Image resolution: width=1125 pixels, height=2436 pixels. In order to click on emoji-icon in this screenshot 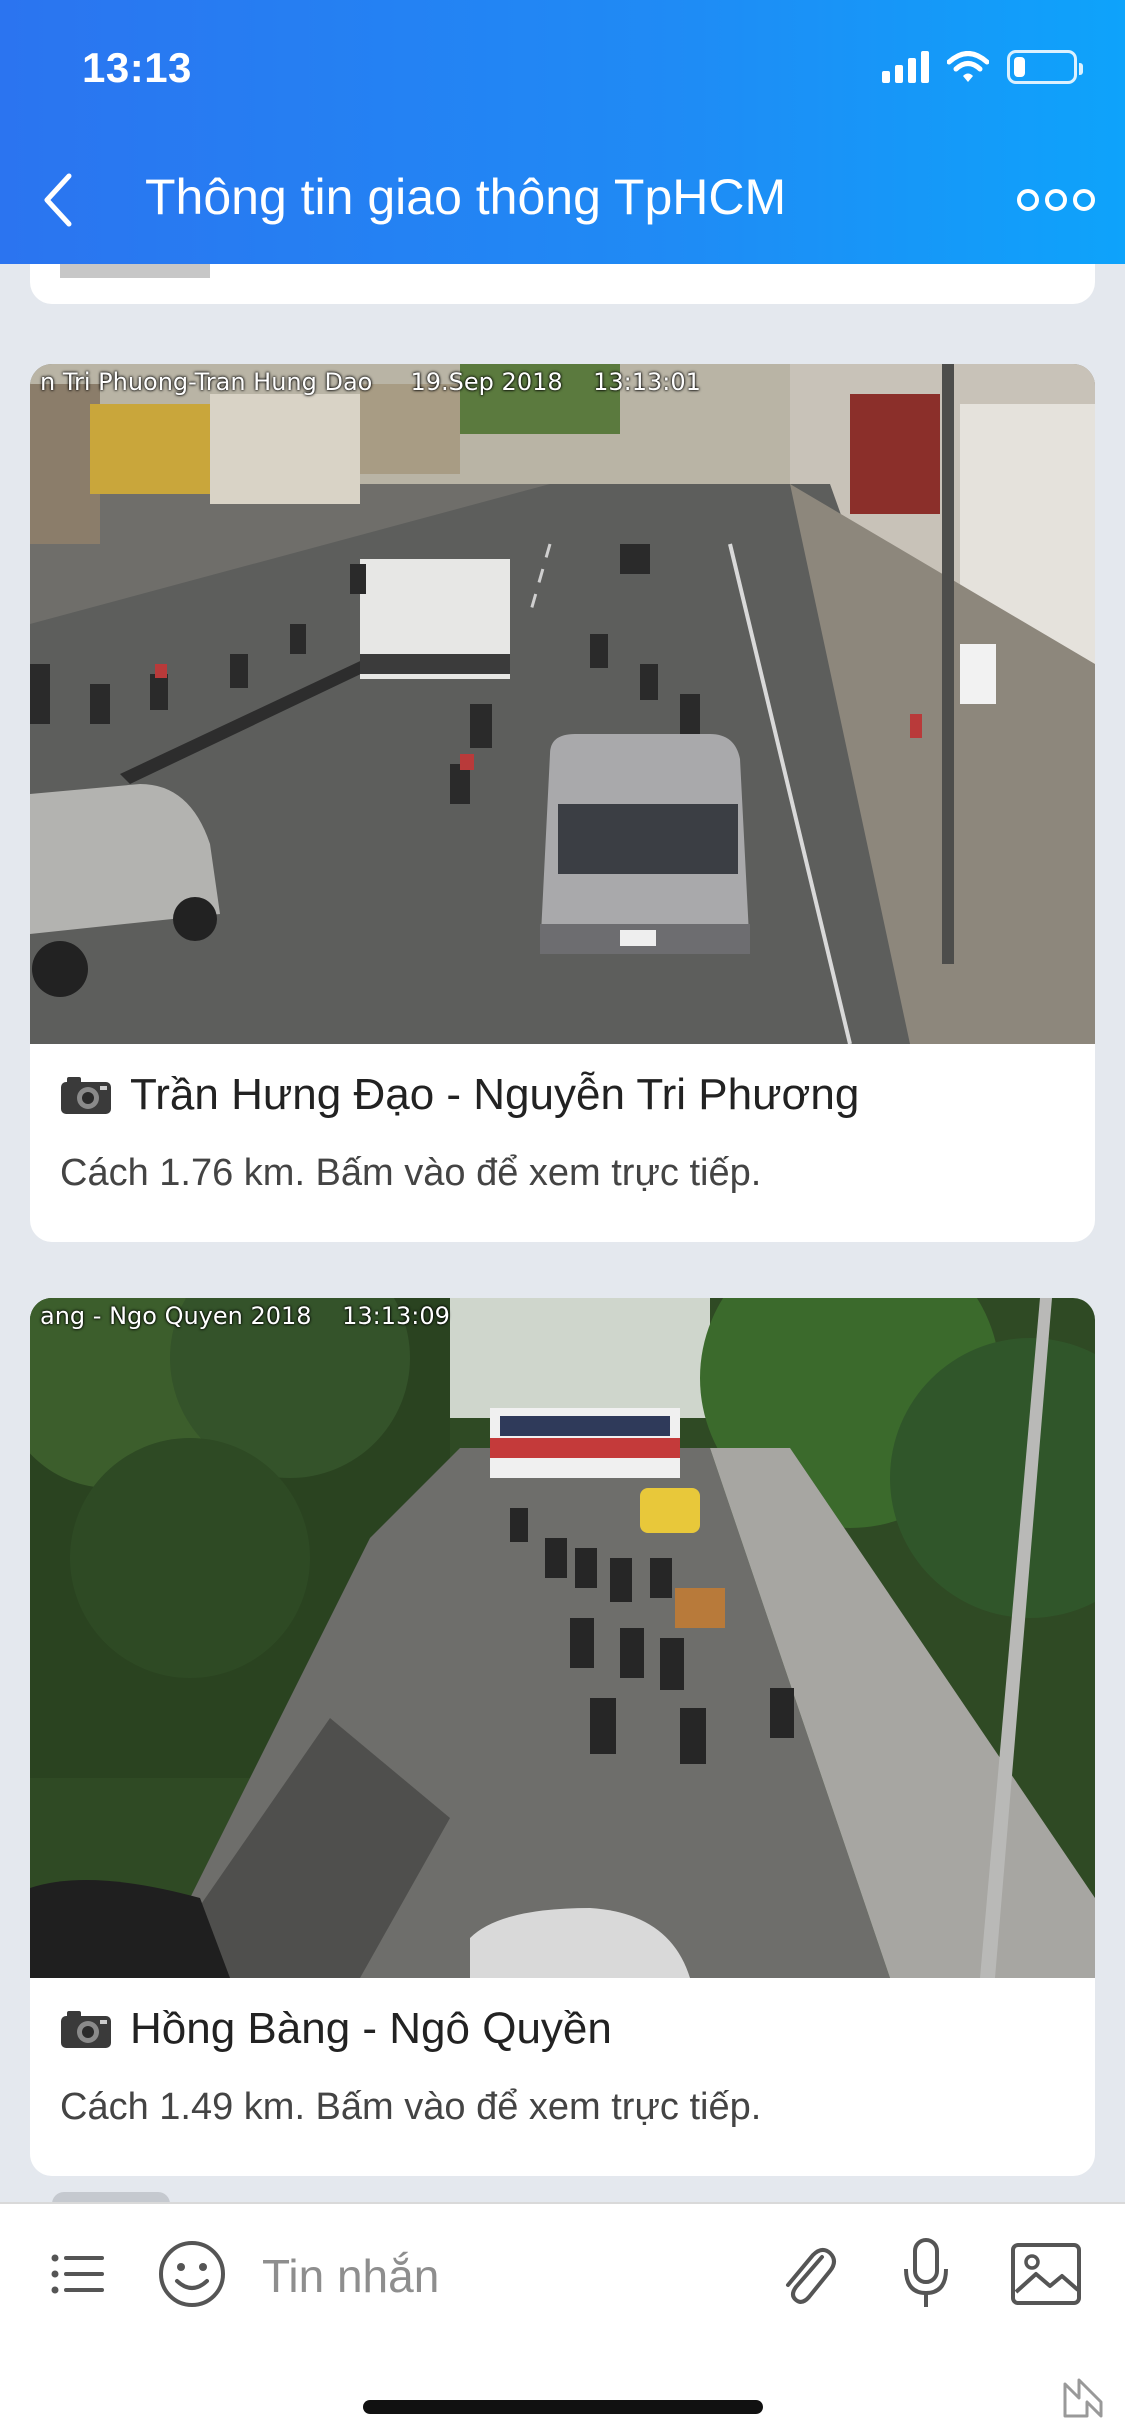, I will do `click(192, 2274)`.